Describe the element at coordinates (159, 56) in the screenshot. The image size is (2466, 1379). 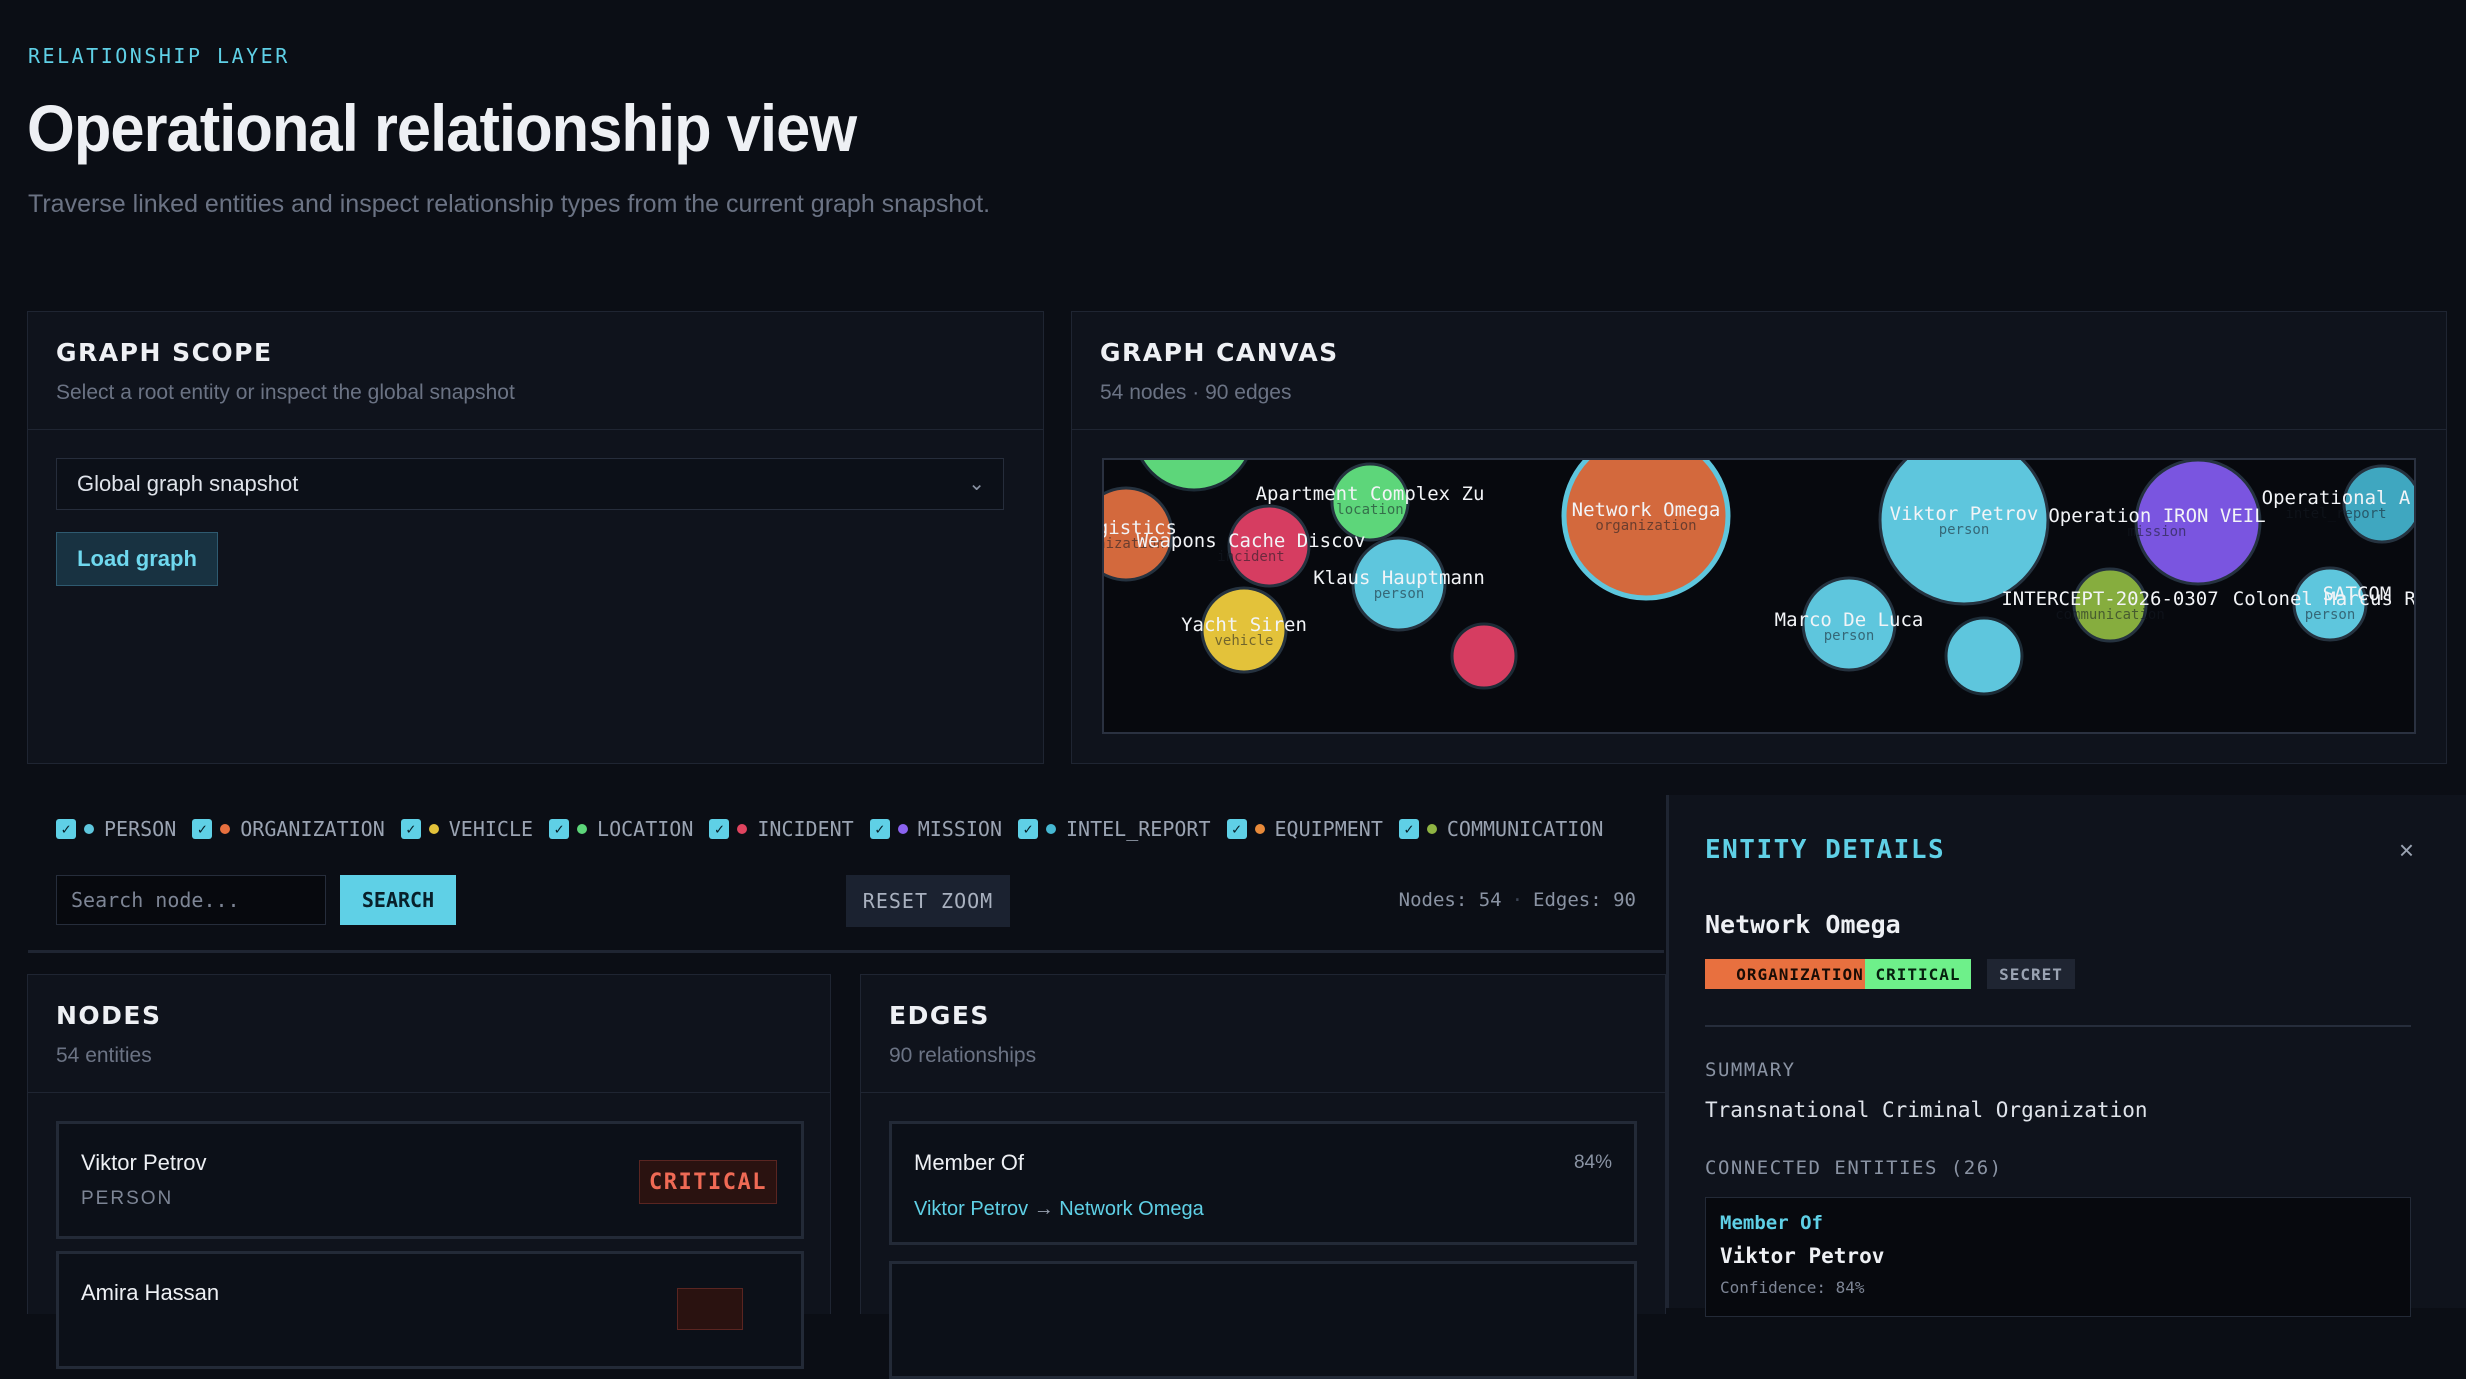
I see `page-eyebrow: RELATIONSHIP LAYER` at that location.